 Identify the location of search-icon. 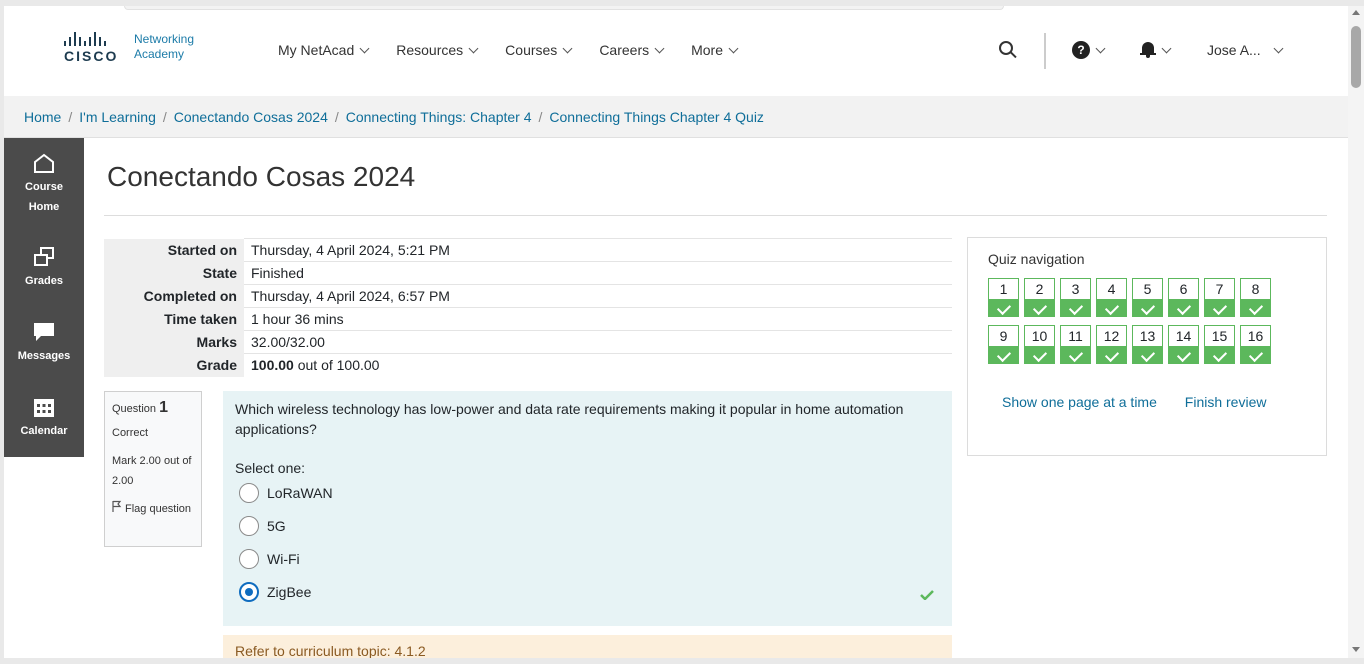
(1008, 50).